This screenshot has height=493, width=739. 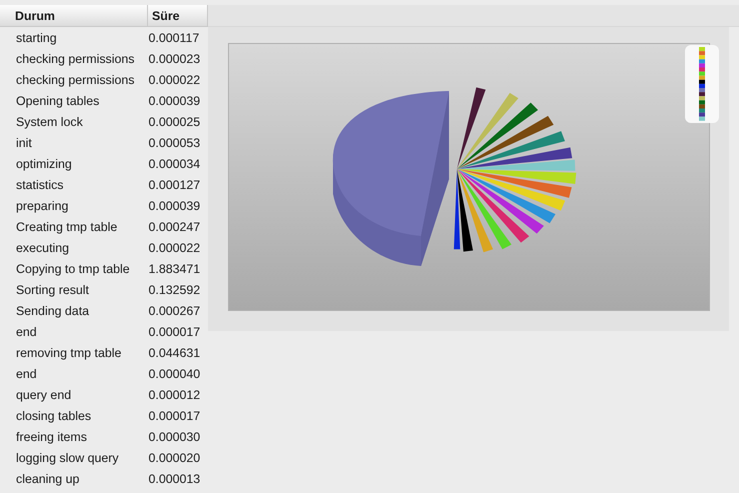 I want to click on table-cell-text: 0.000040, so click(x=175, y=374).